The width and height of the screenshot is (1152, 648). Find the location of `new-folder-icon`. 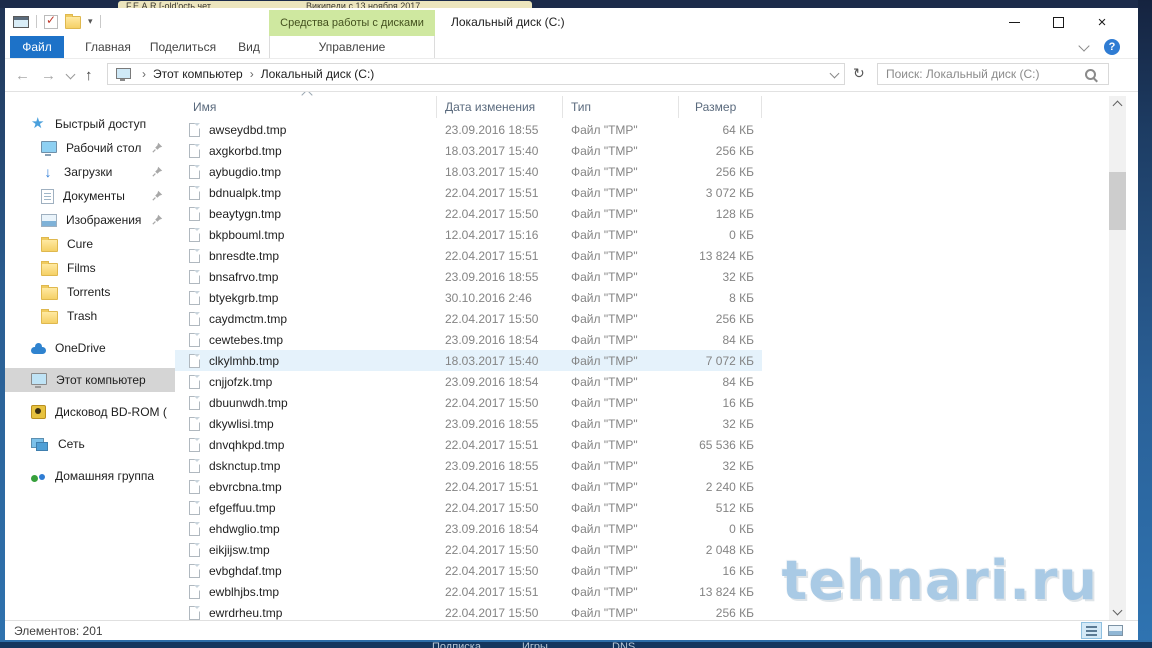

new-folder-icon is located at coordinates (73, 21).